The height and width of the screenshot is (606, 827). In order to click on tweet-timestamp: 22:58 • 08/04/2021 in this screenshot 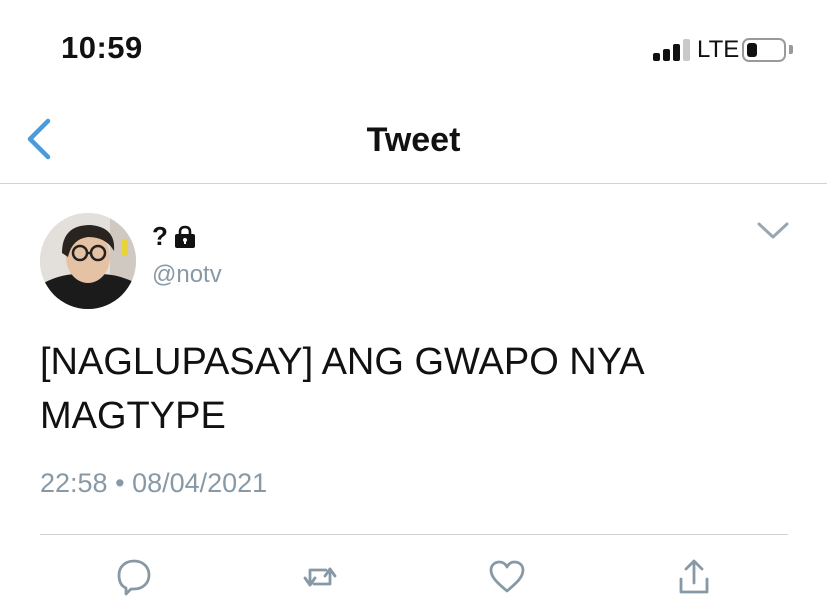, I will do `click(153, 483)`.